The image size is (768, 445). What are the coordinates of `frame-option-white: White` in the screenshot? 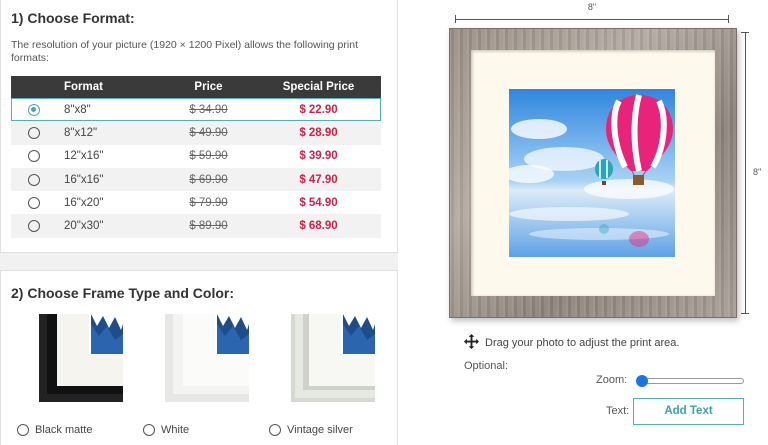 It's located at (193, 379).